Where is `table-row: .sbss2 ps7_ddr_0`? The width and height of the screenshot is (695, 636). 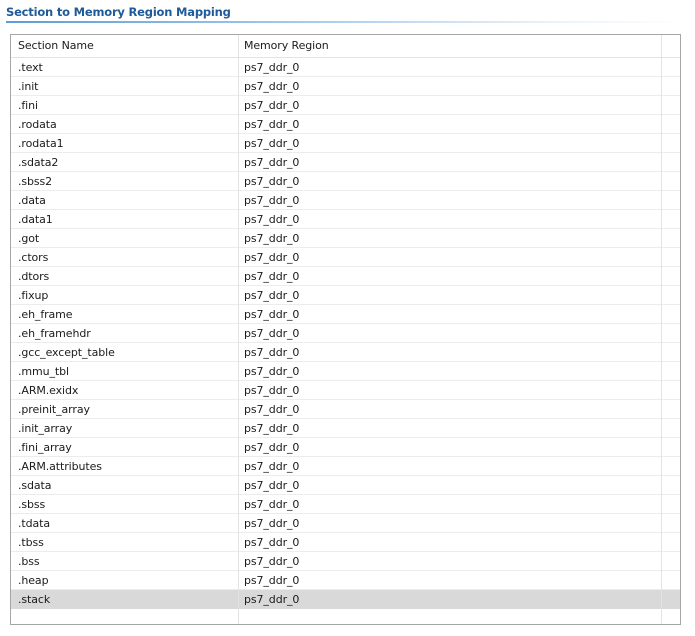
table-row: .sbss2 ps7_ddr_0 is located at coordinates (345, 181).